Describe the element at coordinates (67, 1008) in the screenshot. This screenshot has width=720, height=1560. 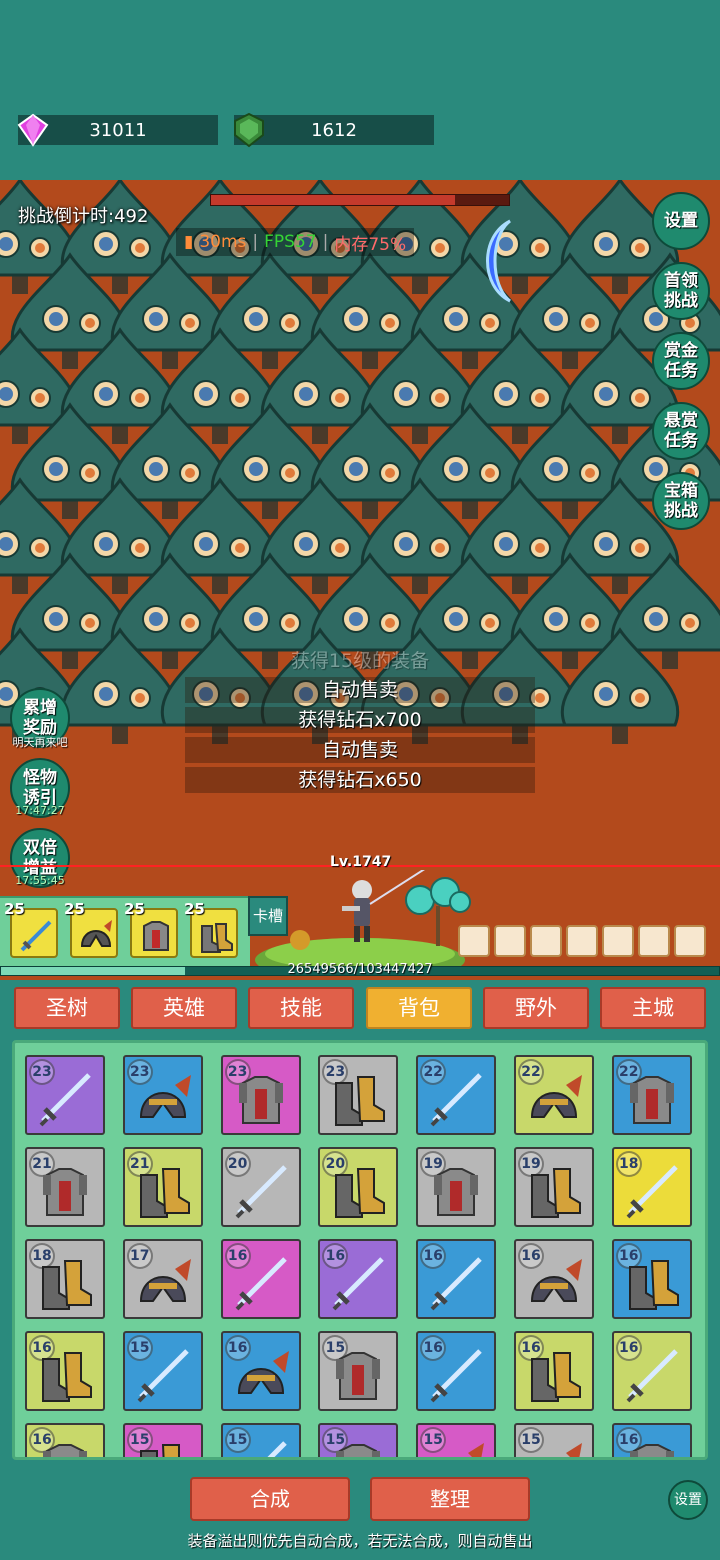
I see `tab-sacred-tree: 圣树` at that location.